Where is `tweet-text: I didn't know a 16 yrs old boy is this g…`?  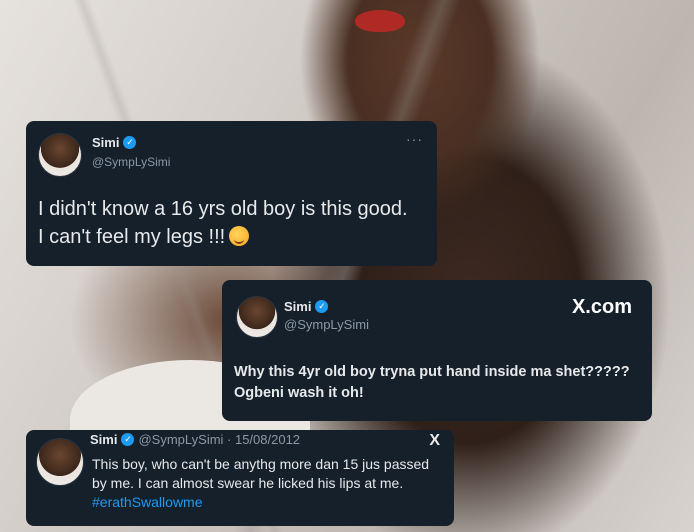 tweet-text: I didn't know a 16 yrs old boy is this g… is located at coordinates (228, 223).